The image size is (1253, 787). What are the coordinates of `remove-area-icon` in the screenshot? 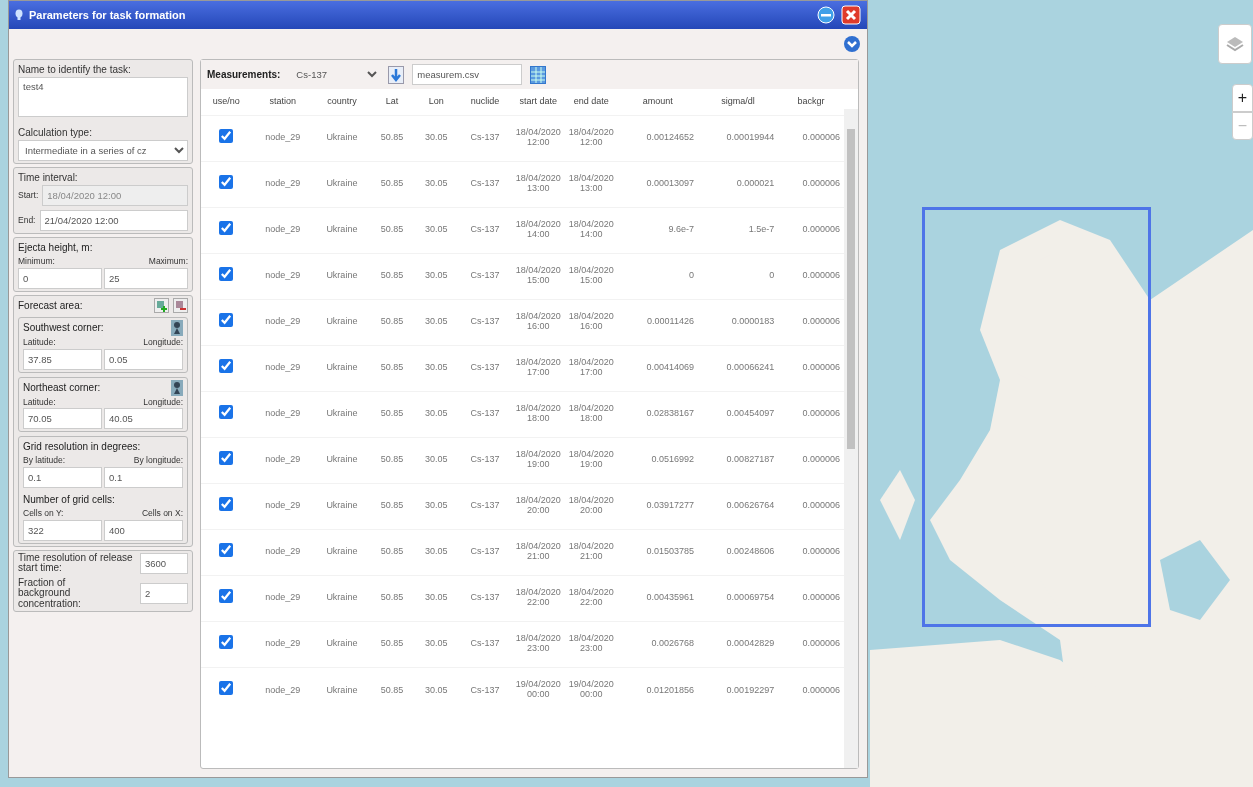 It's located at (180, 305).